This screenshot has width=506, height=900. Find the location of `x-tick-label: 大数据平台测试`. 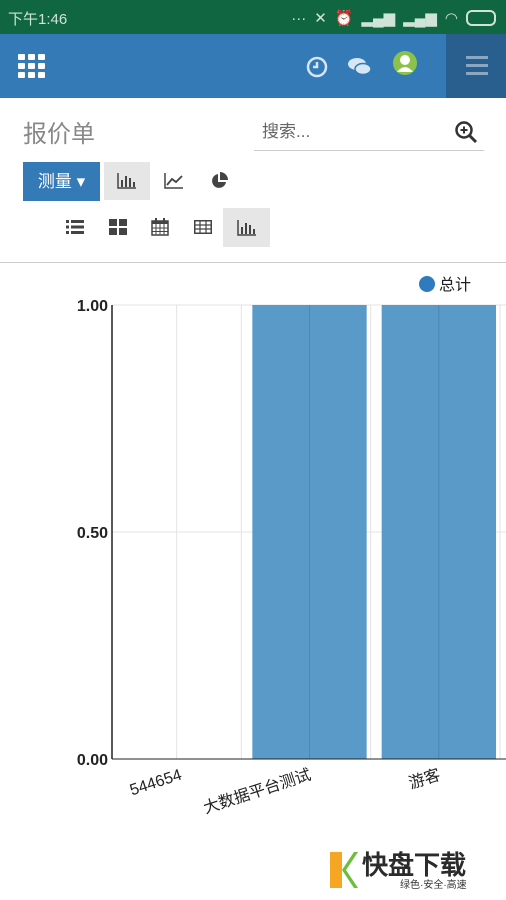

x-tick-label: 大数据平台测试 is located at coordinates (257, 792).